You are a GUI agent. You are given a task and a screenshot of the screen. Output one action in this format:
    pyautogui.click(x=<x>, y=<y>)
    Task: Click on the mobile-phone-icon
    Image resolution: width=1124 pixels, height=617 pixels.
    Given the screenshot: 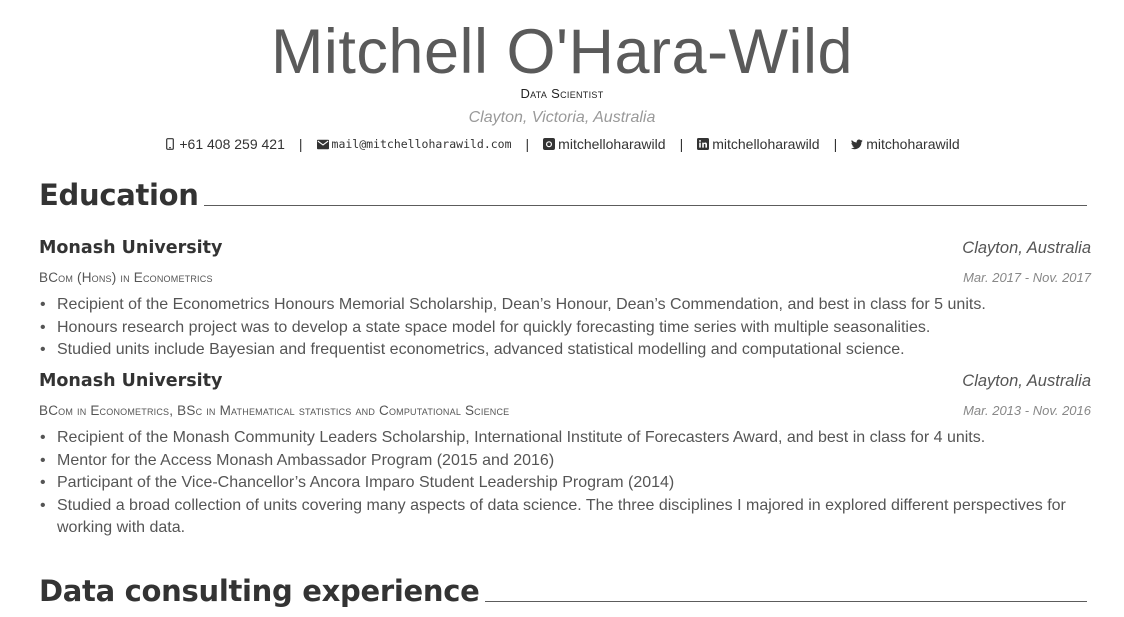 What is the action you would take?
    pyautogui.click(x=170, y=144)
    